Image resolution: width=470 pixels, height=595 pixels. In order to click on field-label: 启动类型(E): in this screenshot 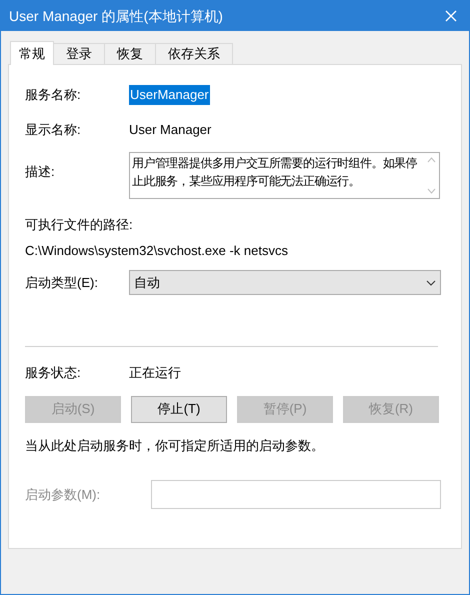, I will do `click(62, 283)`.